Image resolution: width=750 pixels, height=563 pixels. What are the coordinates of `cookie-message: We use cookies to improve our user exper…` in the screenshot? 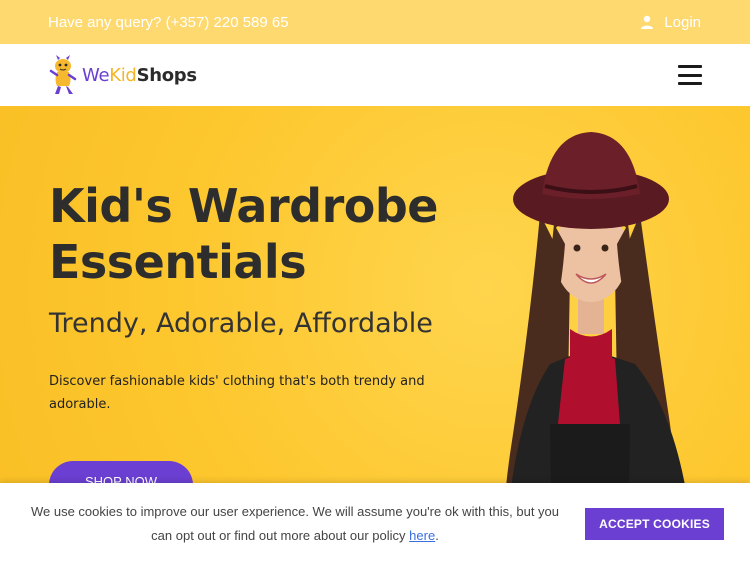 It's located at (295, 524).